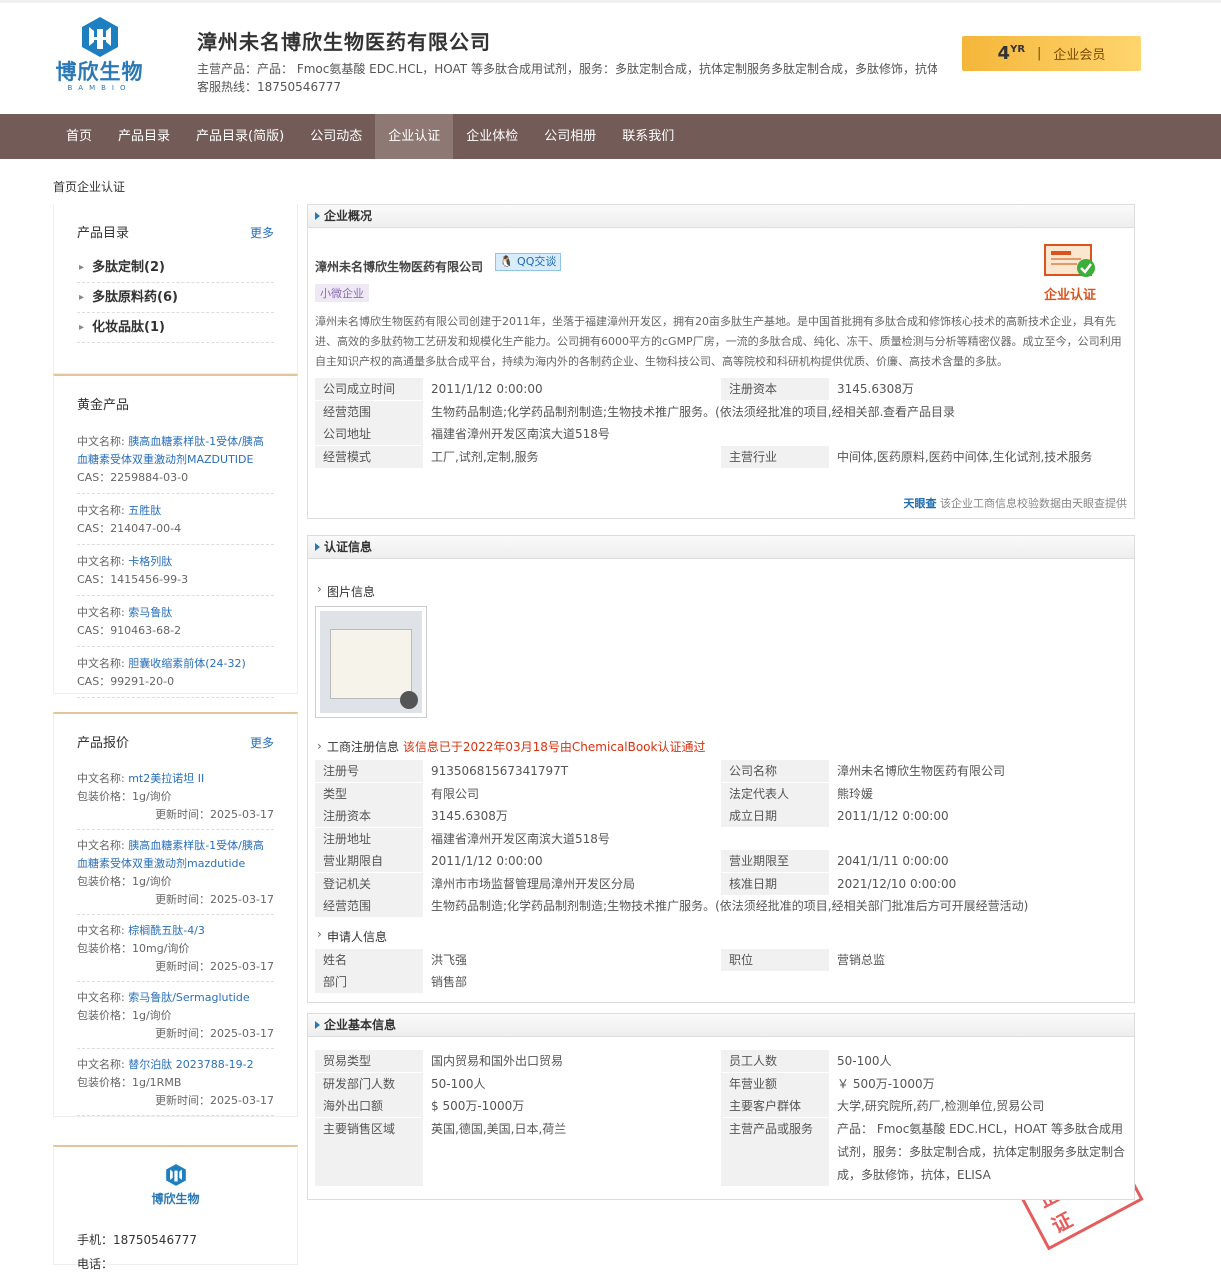 This screenshot has width=1221, height=1272. Describe the element at coordinates (721, 971) in the screenshot. I see `applicant-table: 姓名 洪飞强 职位 营销总监 部门 销售部` at that location.